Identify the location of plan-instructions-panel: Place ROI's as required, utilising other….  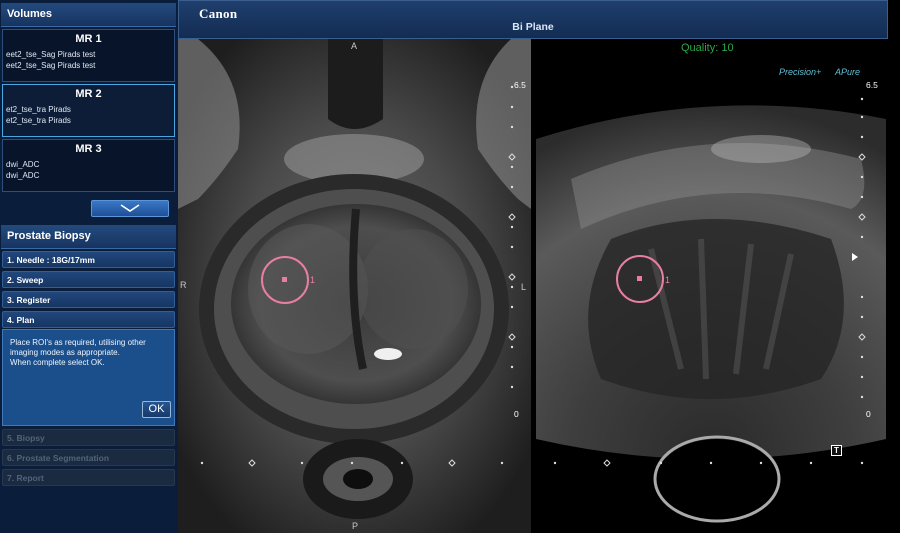
(88, 377).